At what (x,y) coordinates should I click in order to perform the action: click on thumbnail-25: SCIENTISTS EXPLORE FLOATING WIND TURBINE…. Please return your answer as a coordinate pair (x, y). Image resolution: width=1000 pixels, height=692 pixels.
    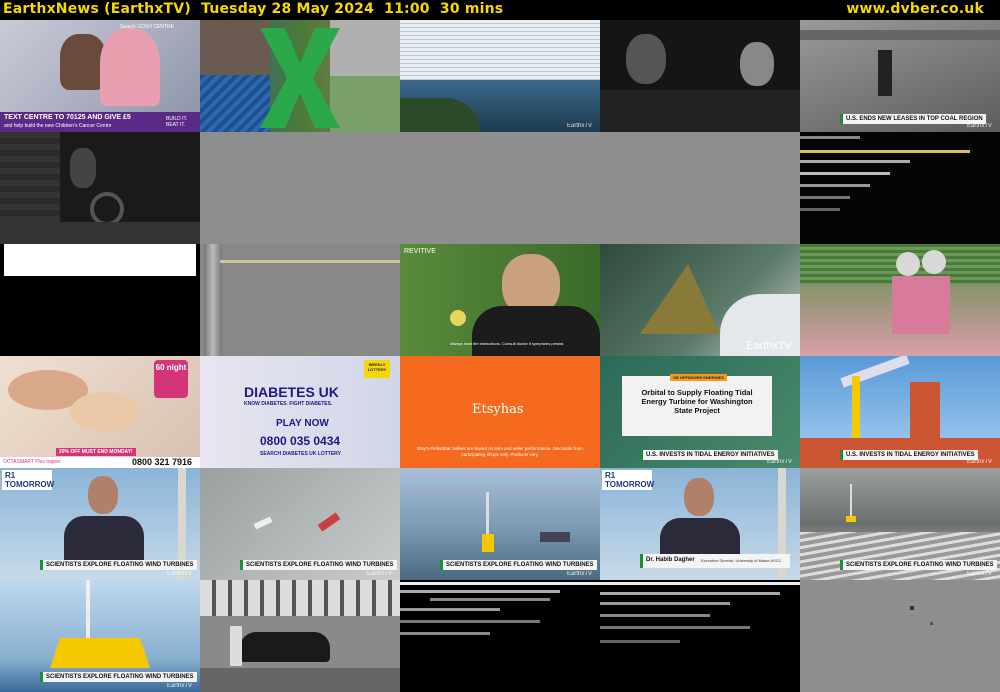
    Looking at the image, I should click on (900, 524).